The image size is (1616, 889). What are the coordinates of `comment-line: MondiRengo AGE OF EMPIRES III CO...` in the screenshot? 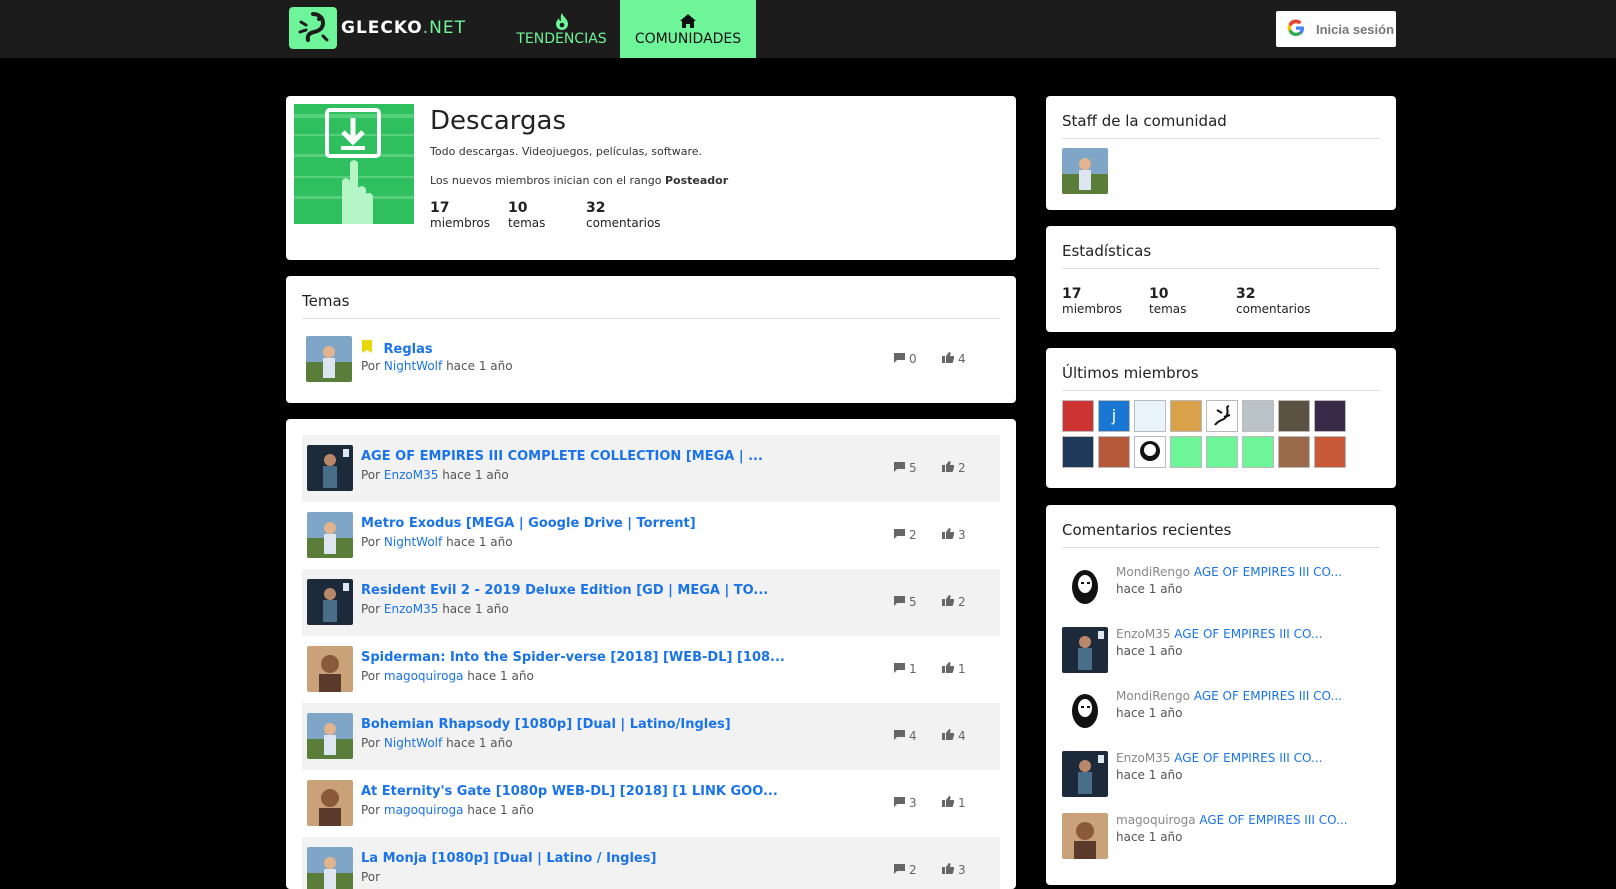 It's located at (1229, 572).